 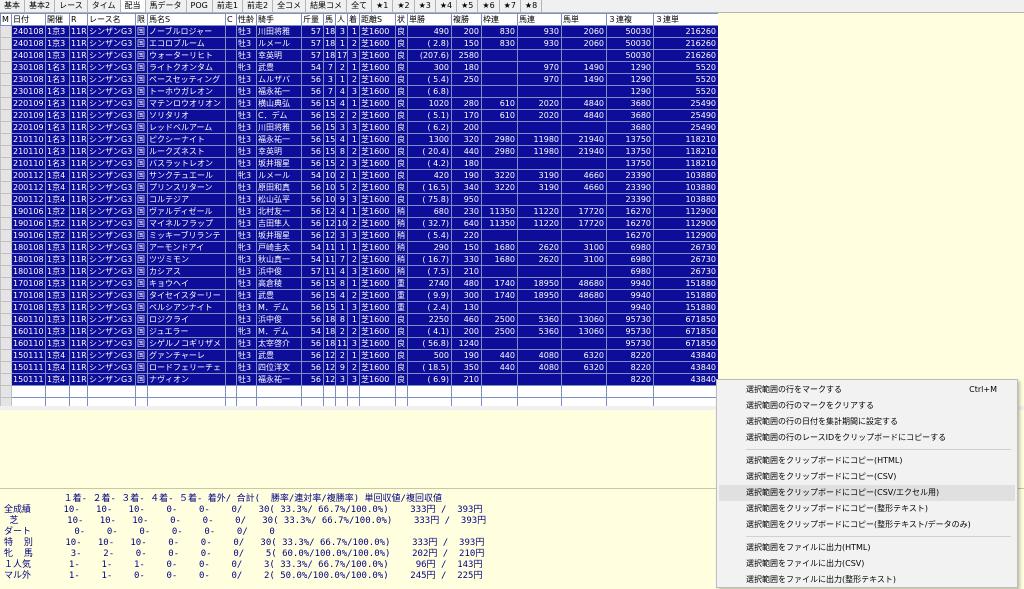 What do you see at coordinates (12, 6) in the screenshot?
I see `tab-0: 基本` at bounding box center [12, 6].